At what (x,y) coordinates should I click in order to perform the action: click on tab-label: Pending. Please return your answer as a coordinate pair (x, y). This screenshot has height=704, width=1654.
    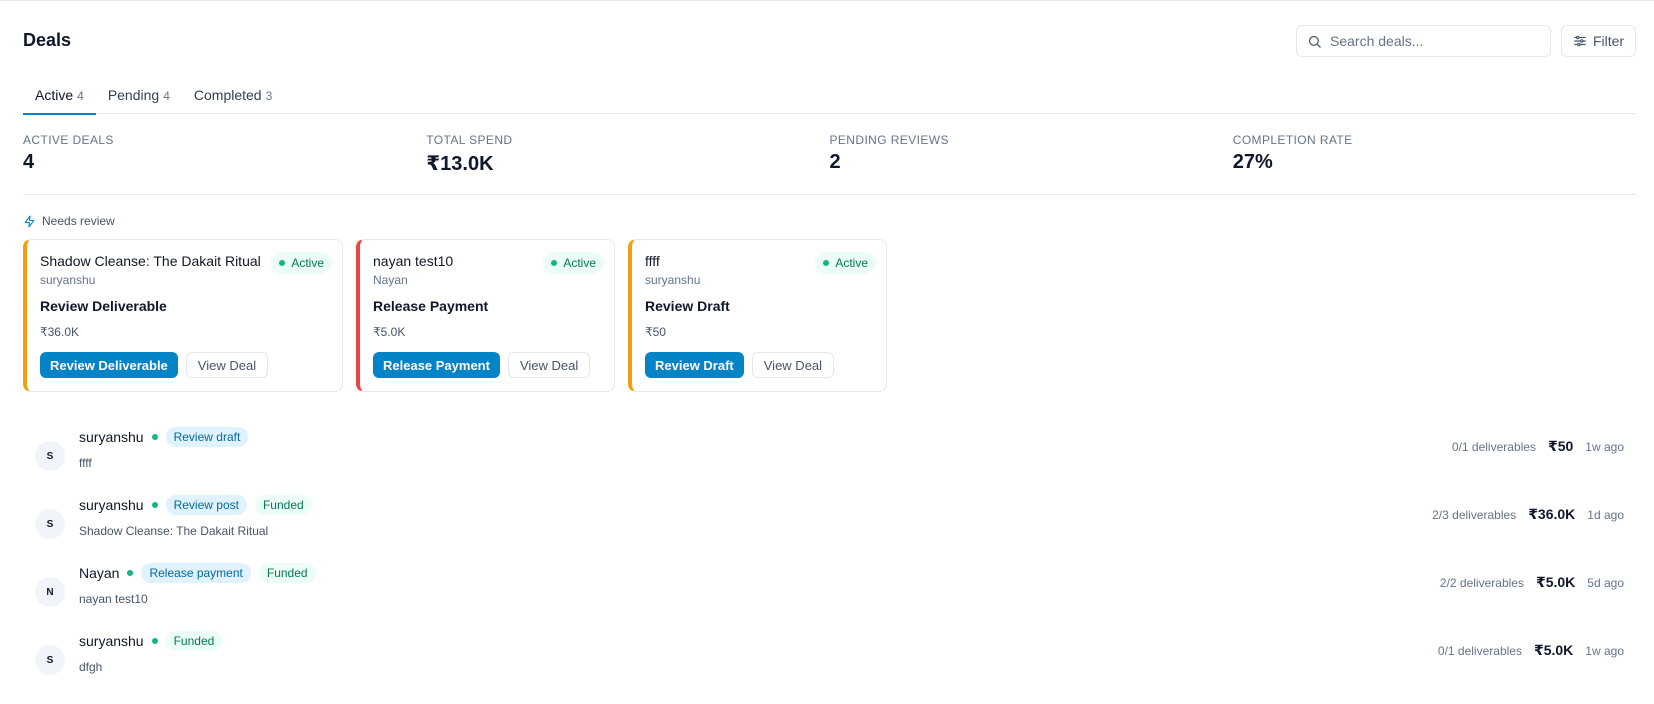
    Looking at the image, I should click on (133, 95).